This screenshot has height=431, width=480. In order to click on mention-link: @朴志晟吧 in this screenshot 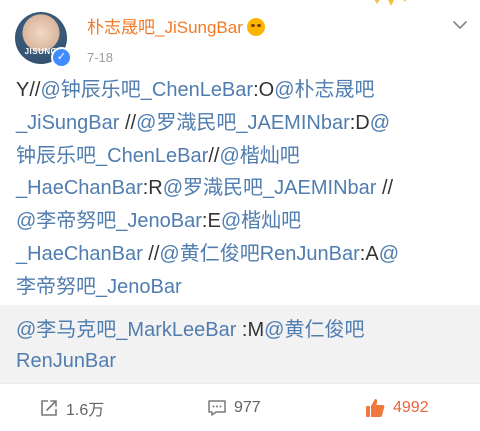, I will do `click(324, 90)`.